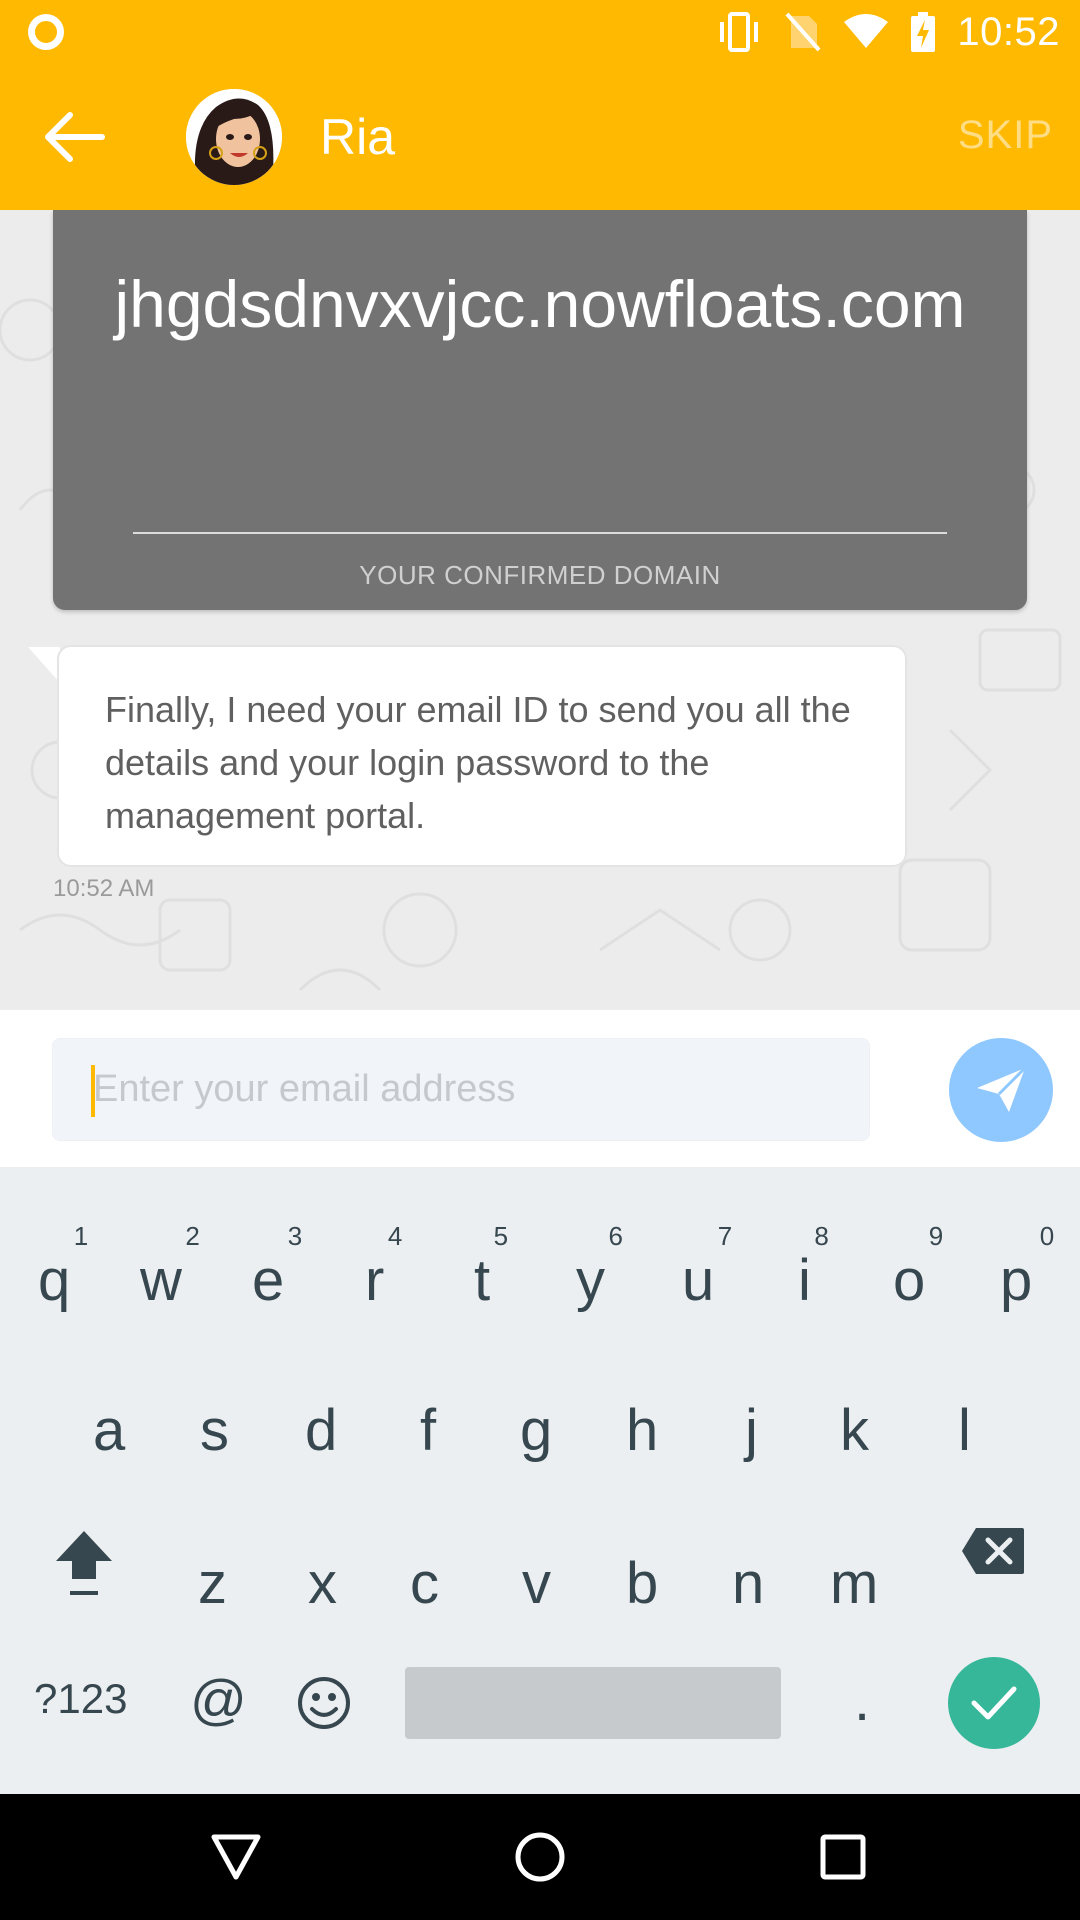 The image size is (1080, 1920). I want to click on nav-back-button, so click(236, 1857).